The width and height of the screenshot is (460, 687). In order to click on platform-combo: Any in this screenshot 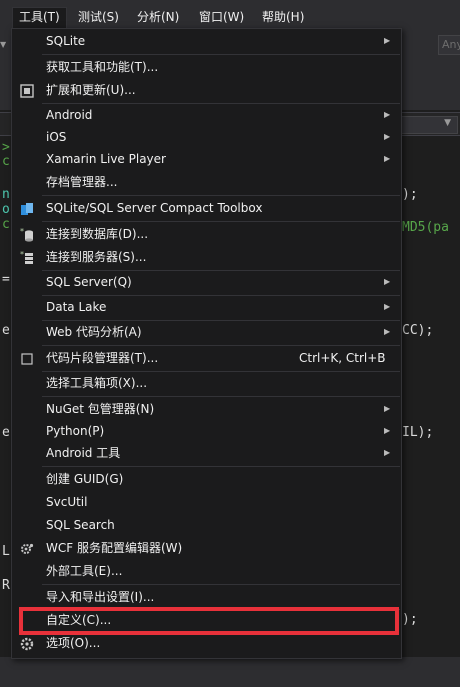, I will do `click(449, 45)`.